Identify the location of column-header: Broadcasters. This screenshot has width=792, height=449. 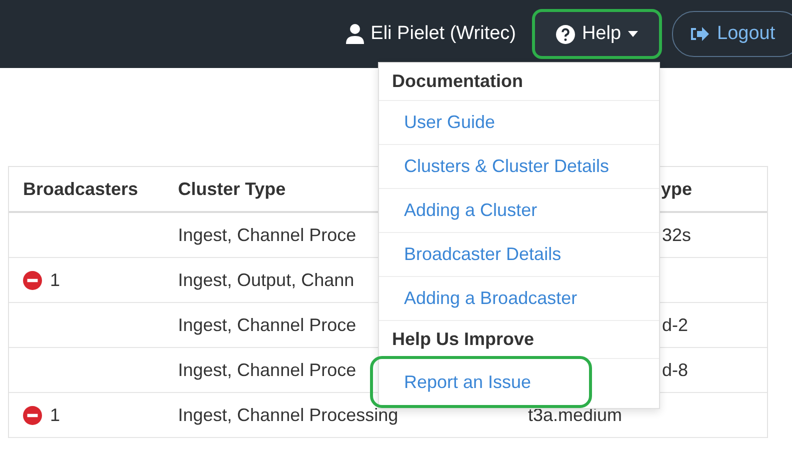
(81, 189).